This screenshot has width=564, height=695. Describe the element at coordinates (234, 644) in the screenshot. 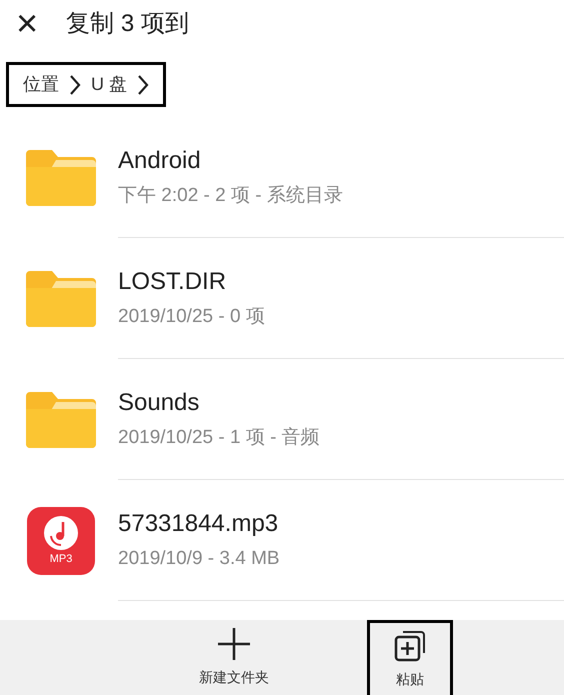

I see `plus-icon` at that location.